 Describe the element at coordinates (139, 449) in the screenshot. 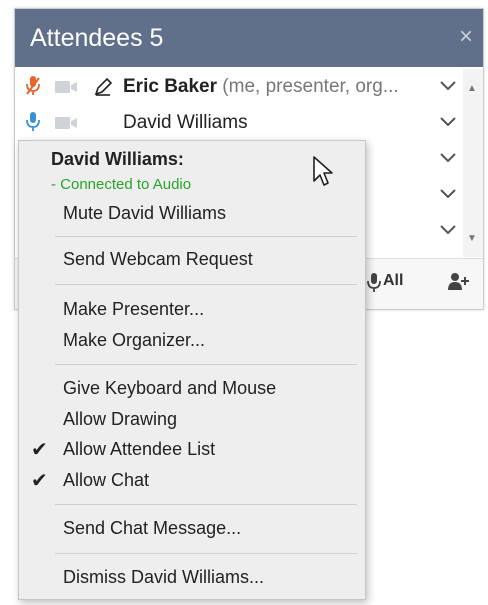

I see `allow-attendee-list-item: Allow Attendee List` at that location.